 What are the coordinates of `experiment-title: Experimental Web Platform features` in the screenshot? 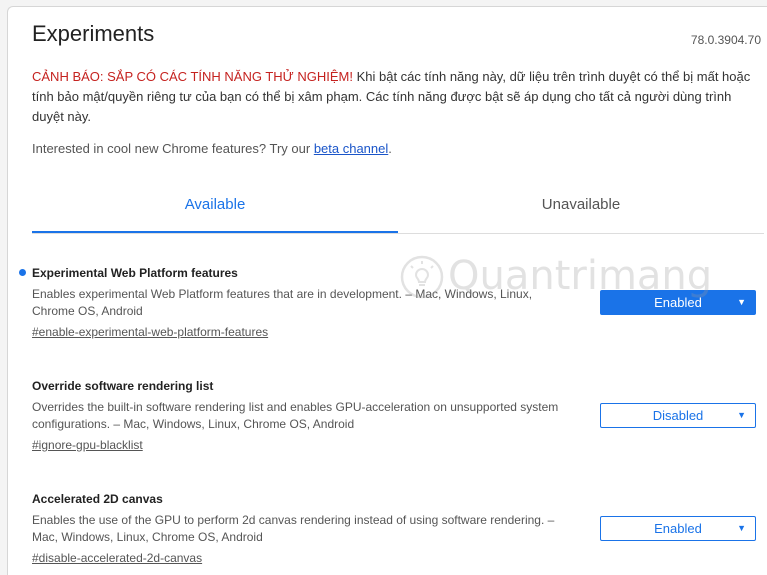 It's located at (135, 273).